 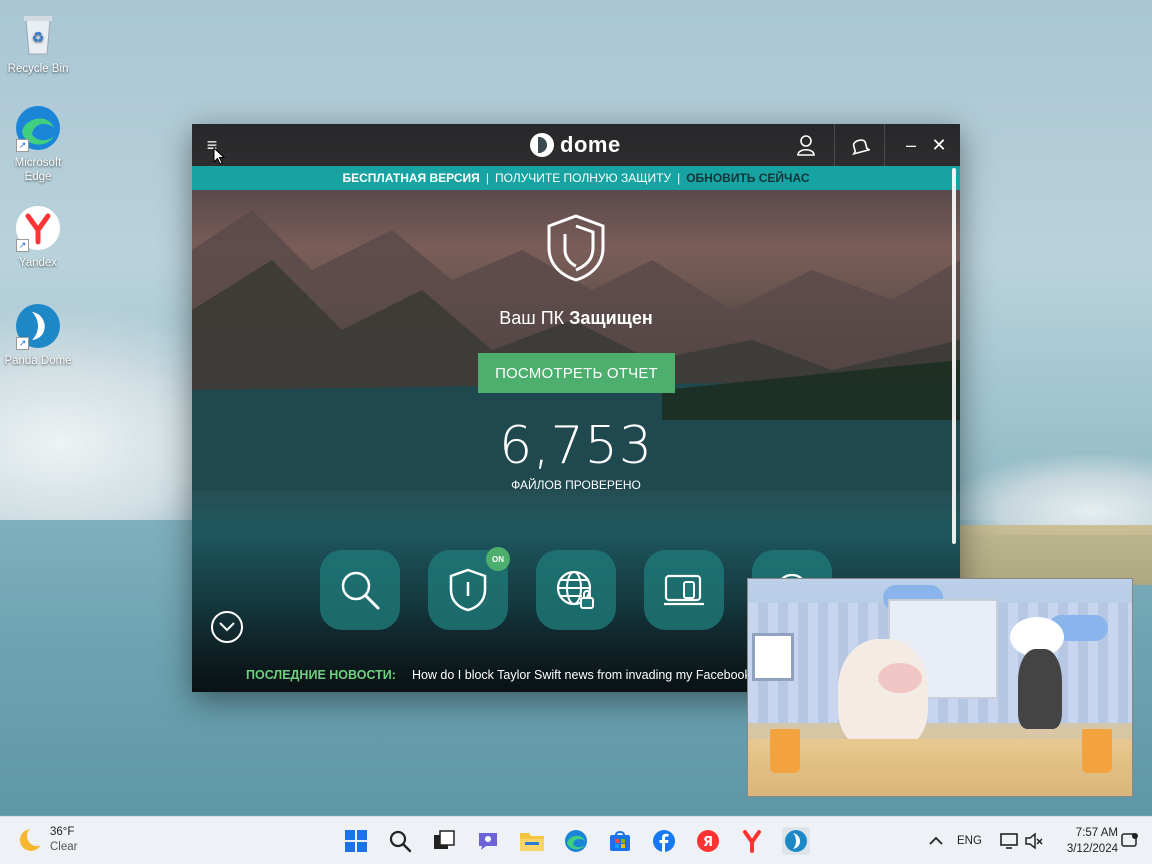 I want to click on app-logo: dome, so click(x=575, y=145).